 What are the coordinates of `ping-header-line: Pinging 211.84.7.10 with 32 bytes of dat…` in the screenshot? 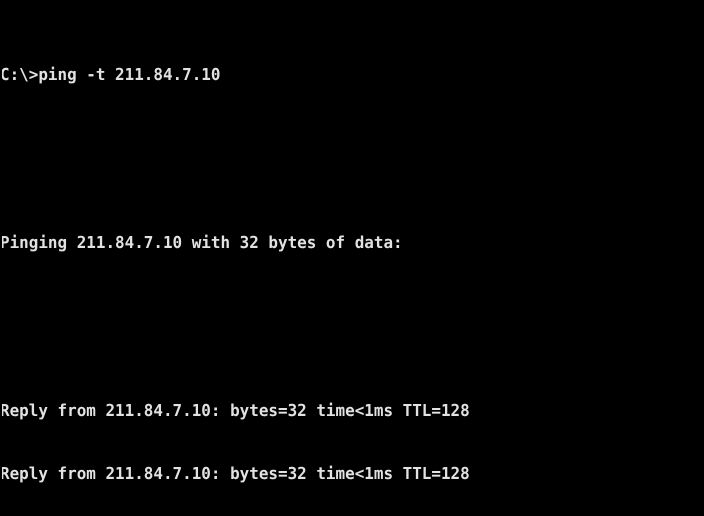 It's located at (201, 242).